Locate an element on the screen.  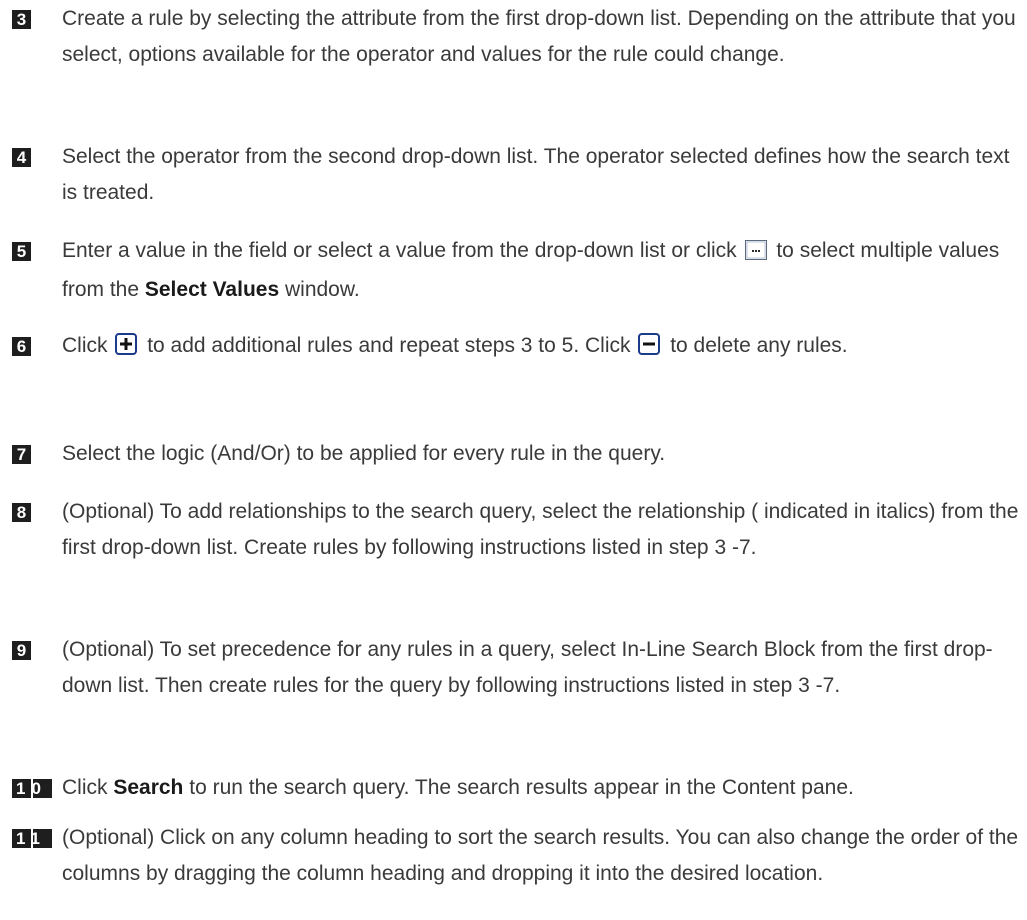
step-number-badge: 11 is located at coordinates (32, 838).